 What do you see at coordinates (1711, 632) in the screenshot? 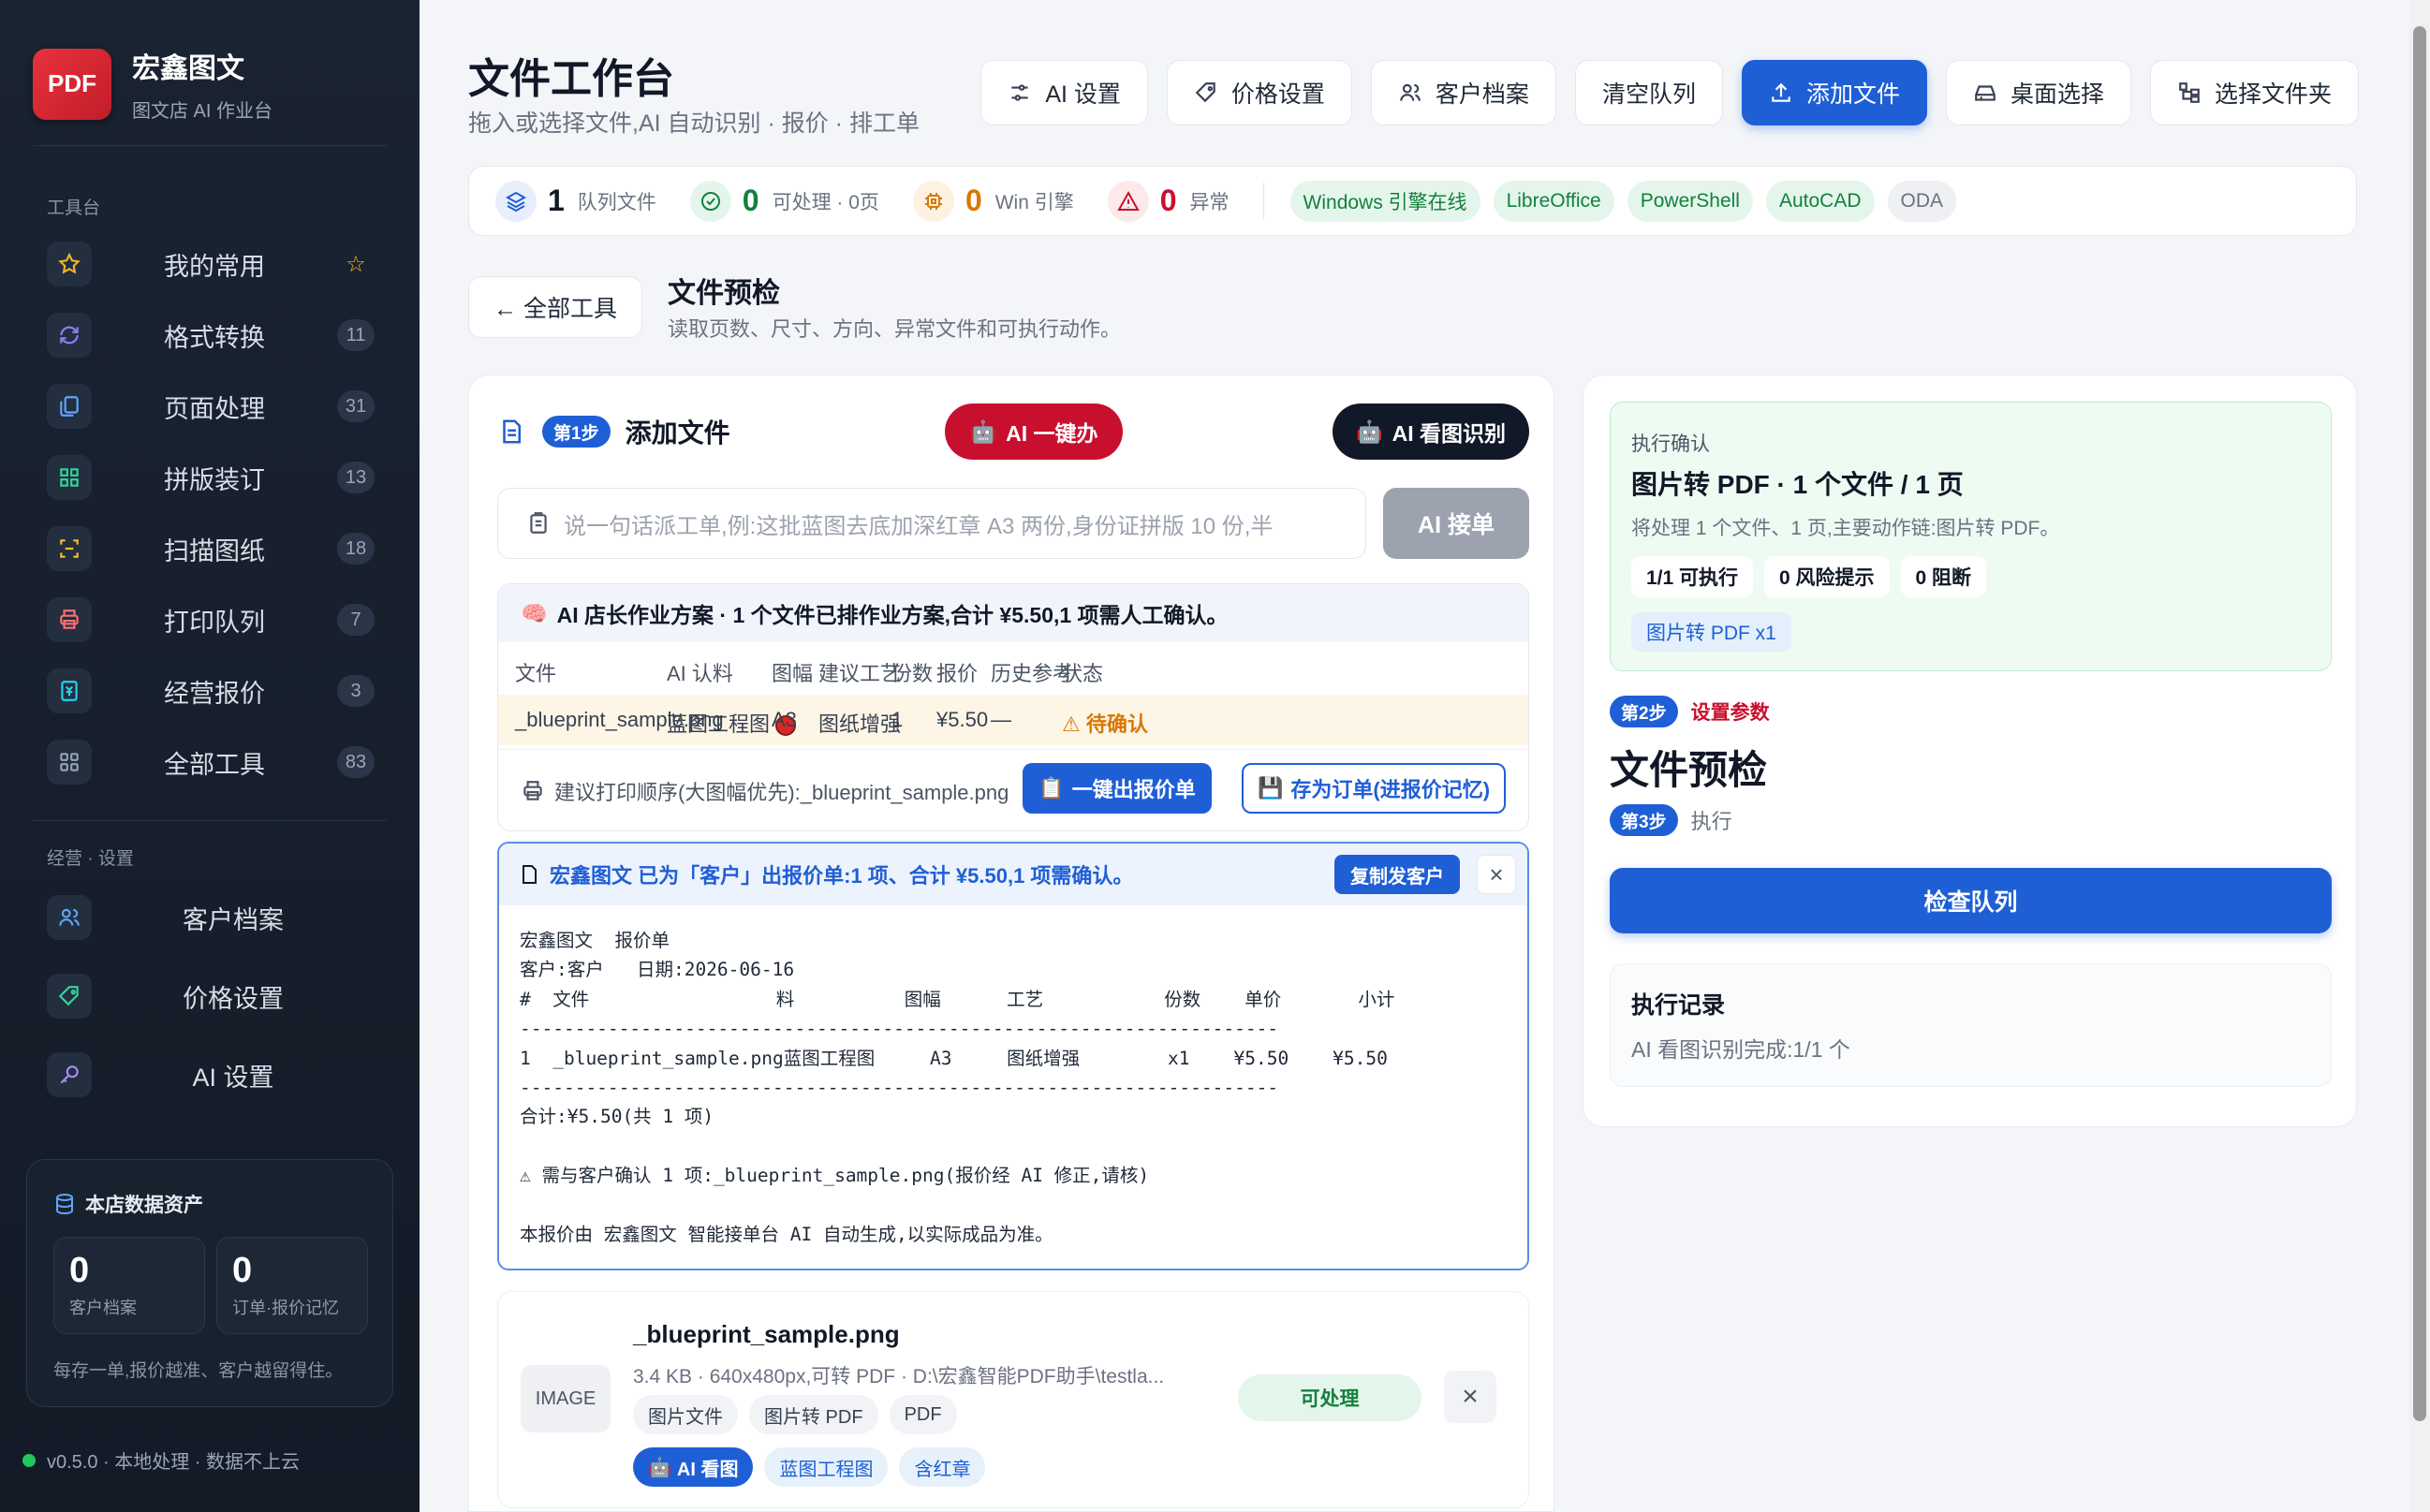
I see `action-chip: 图片转 PDF x1` at bounding box center [1711, 632].